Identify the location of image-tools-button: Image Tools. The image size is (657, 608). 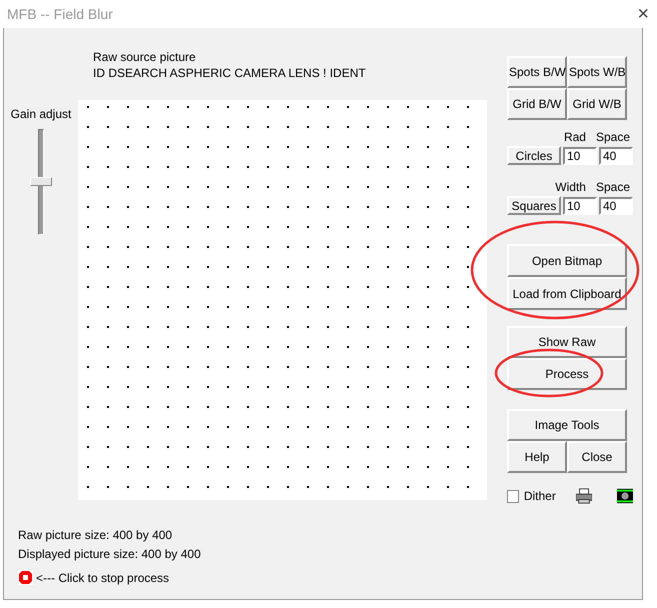
(567, 425).